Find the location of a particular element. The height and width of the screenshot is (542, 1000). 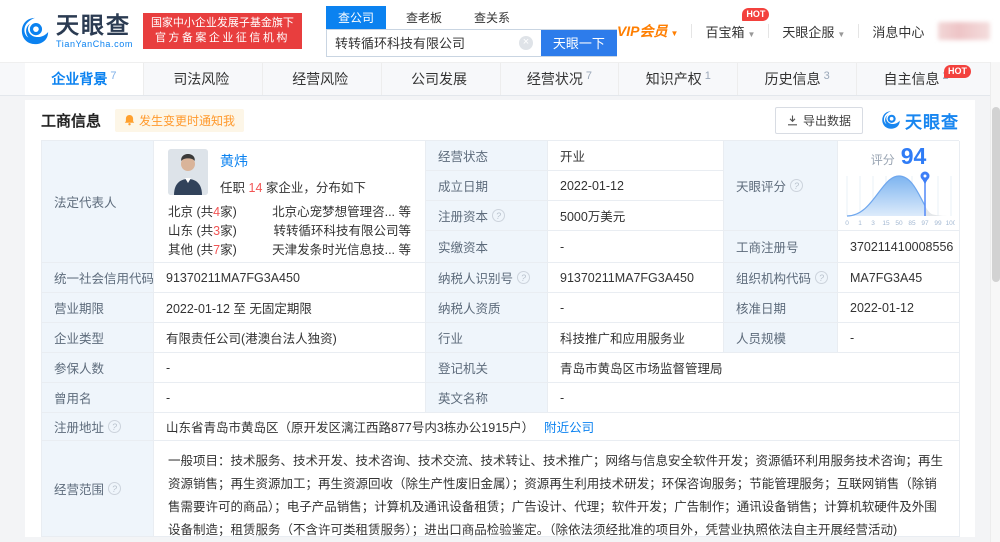

score-label: 天眼评分? is located at coordinates (781, 186).